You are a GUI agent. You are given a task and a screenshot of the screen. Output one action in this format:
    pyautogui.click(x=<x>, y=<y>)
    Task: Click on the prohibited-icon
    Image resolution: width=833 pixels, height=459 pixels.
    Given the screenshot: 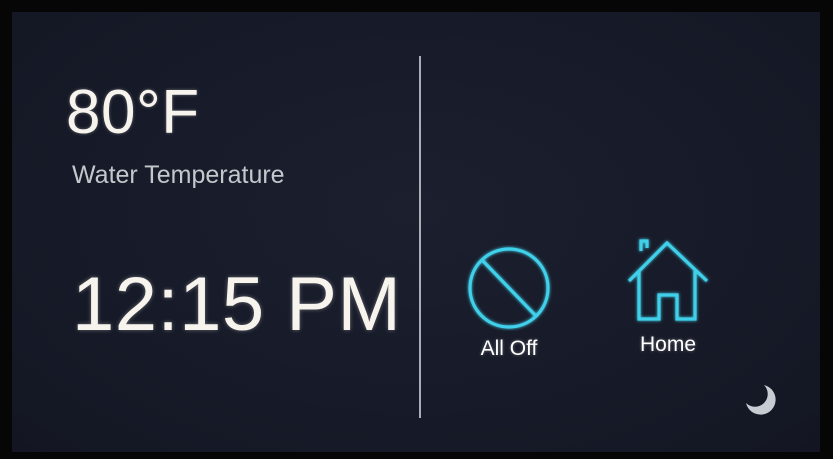 What is the action you would take?
    pyautogui.click(x=509, y=288)
    